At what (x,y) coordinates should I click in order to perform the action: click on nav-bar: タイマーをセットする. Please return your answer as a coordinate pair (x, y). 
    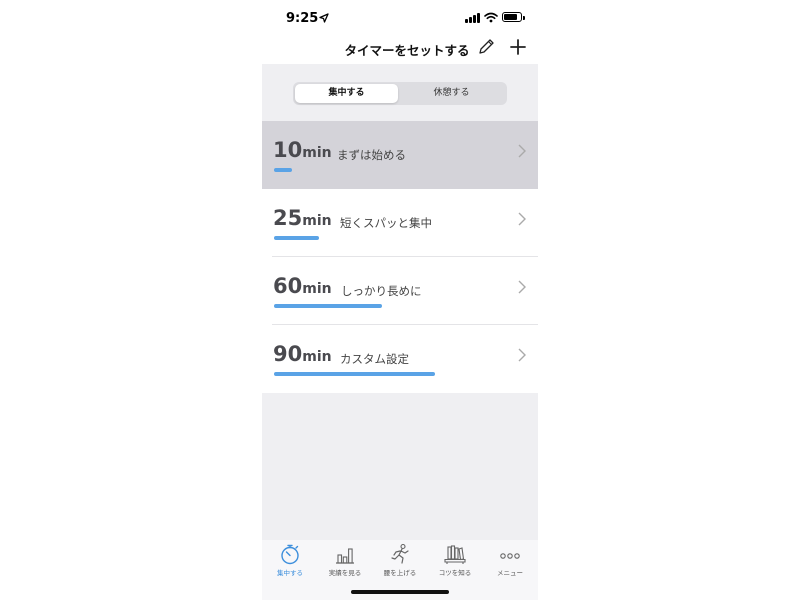
    Looking at the image, I should click on (400, 50).